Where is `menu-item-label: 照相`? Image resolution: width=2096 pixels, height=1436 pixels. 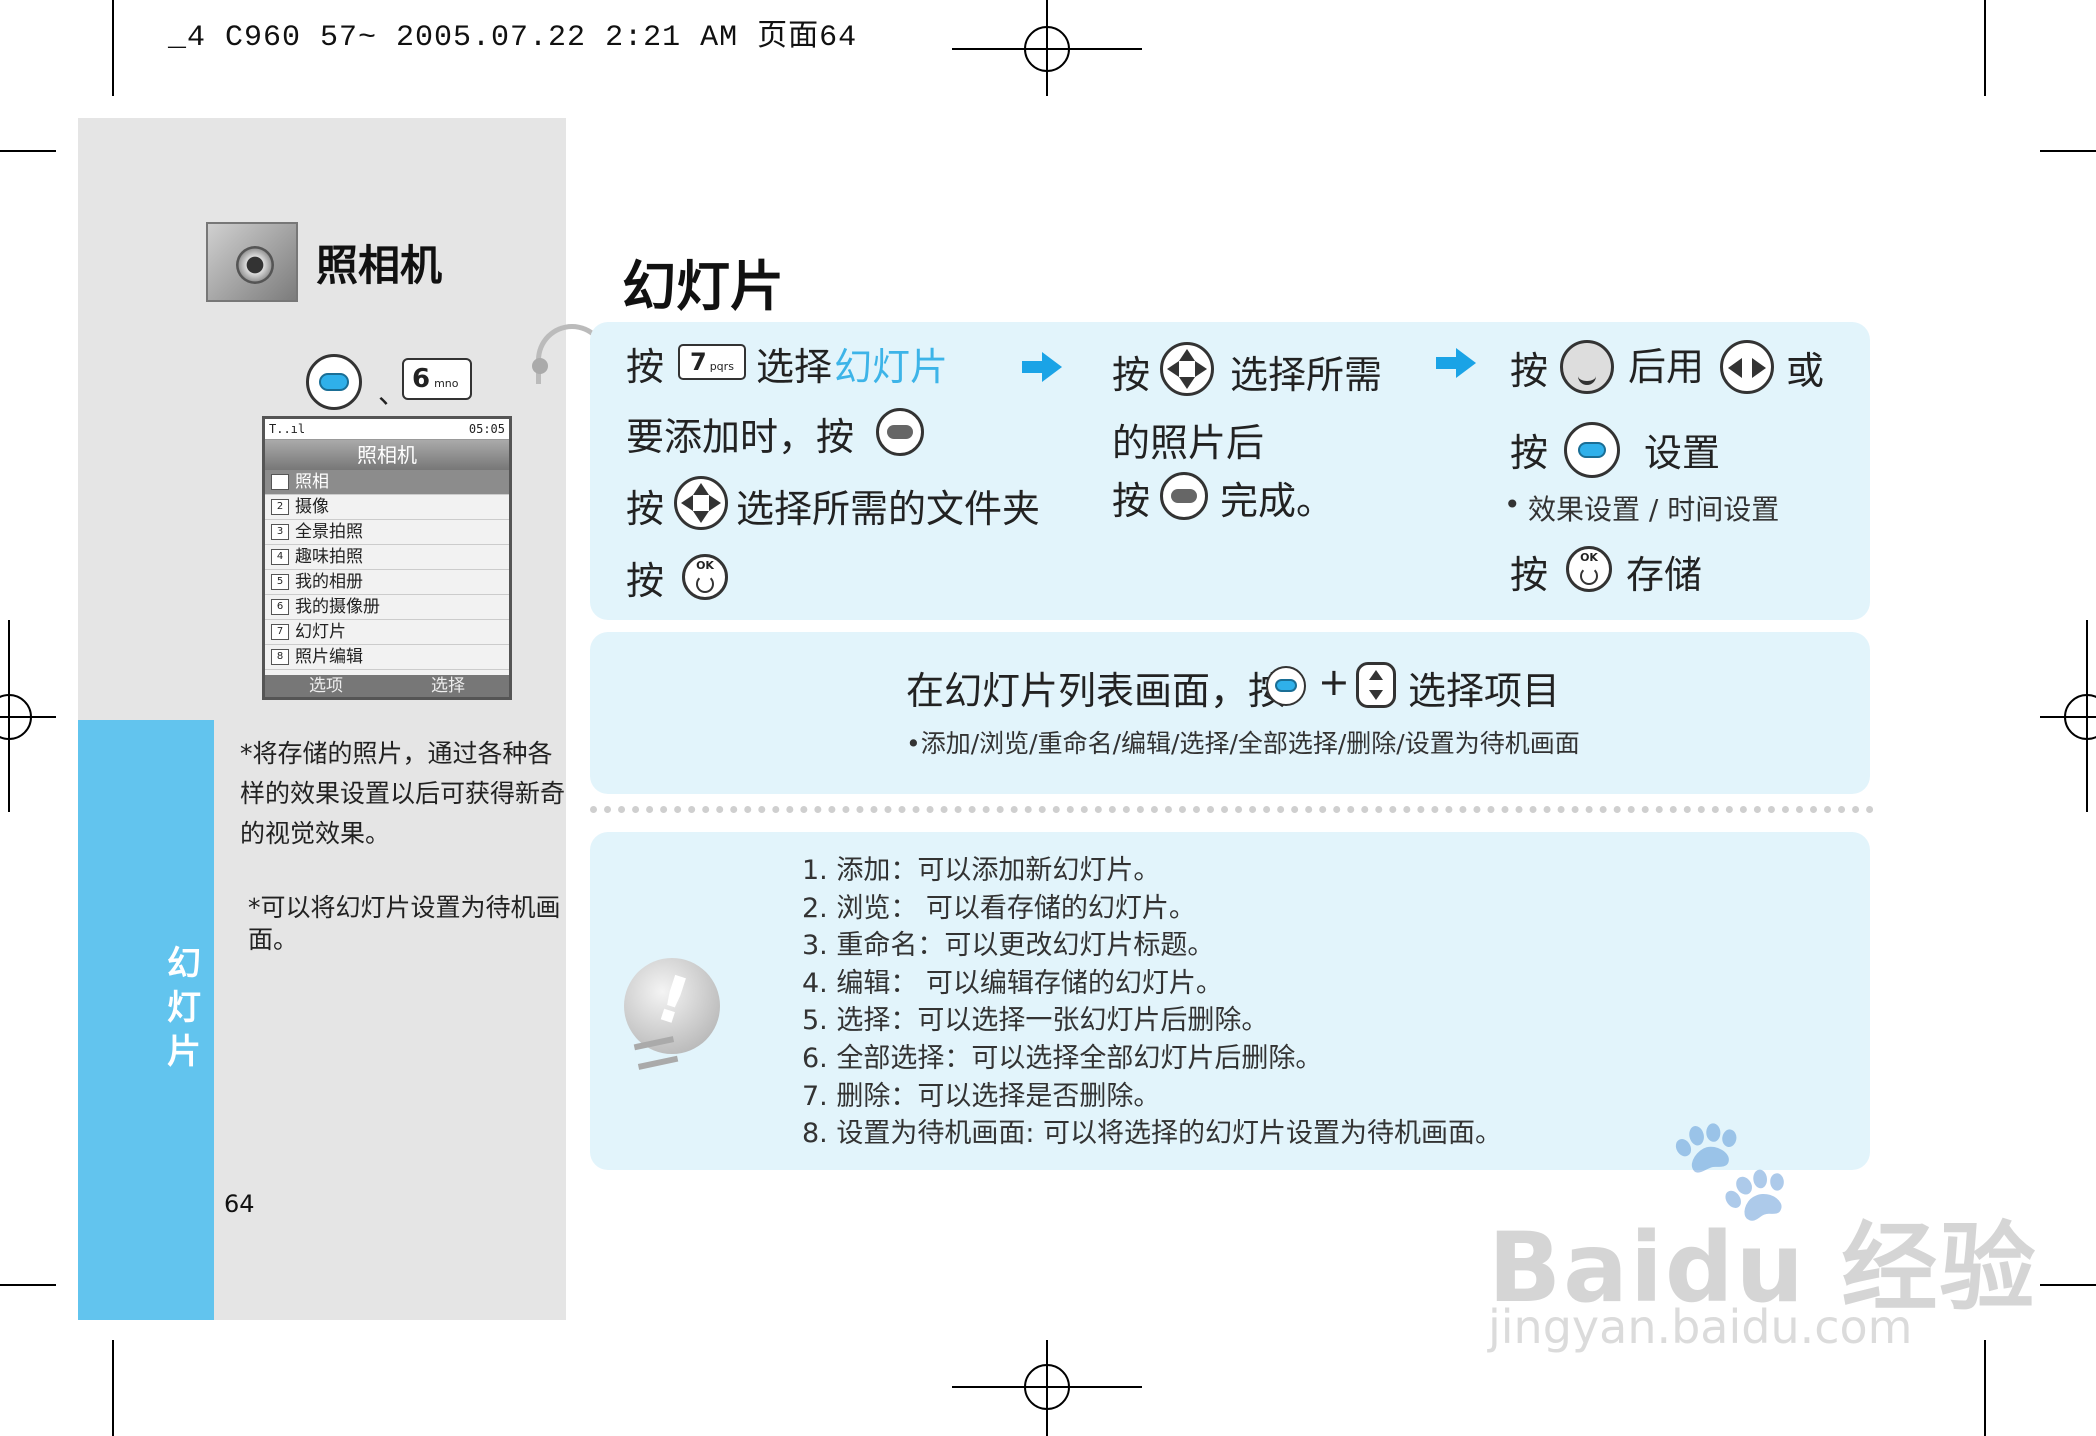
menu-item-label: 照相 is located at coordinates (312, 482).